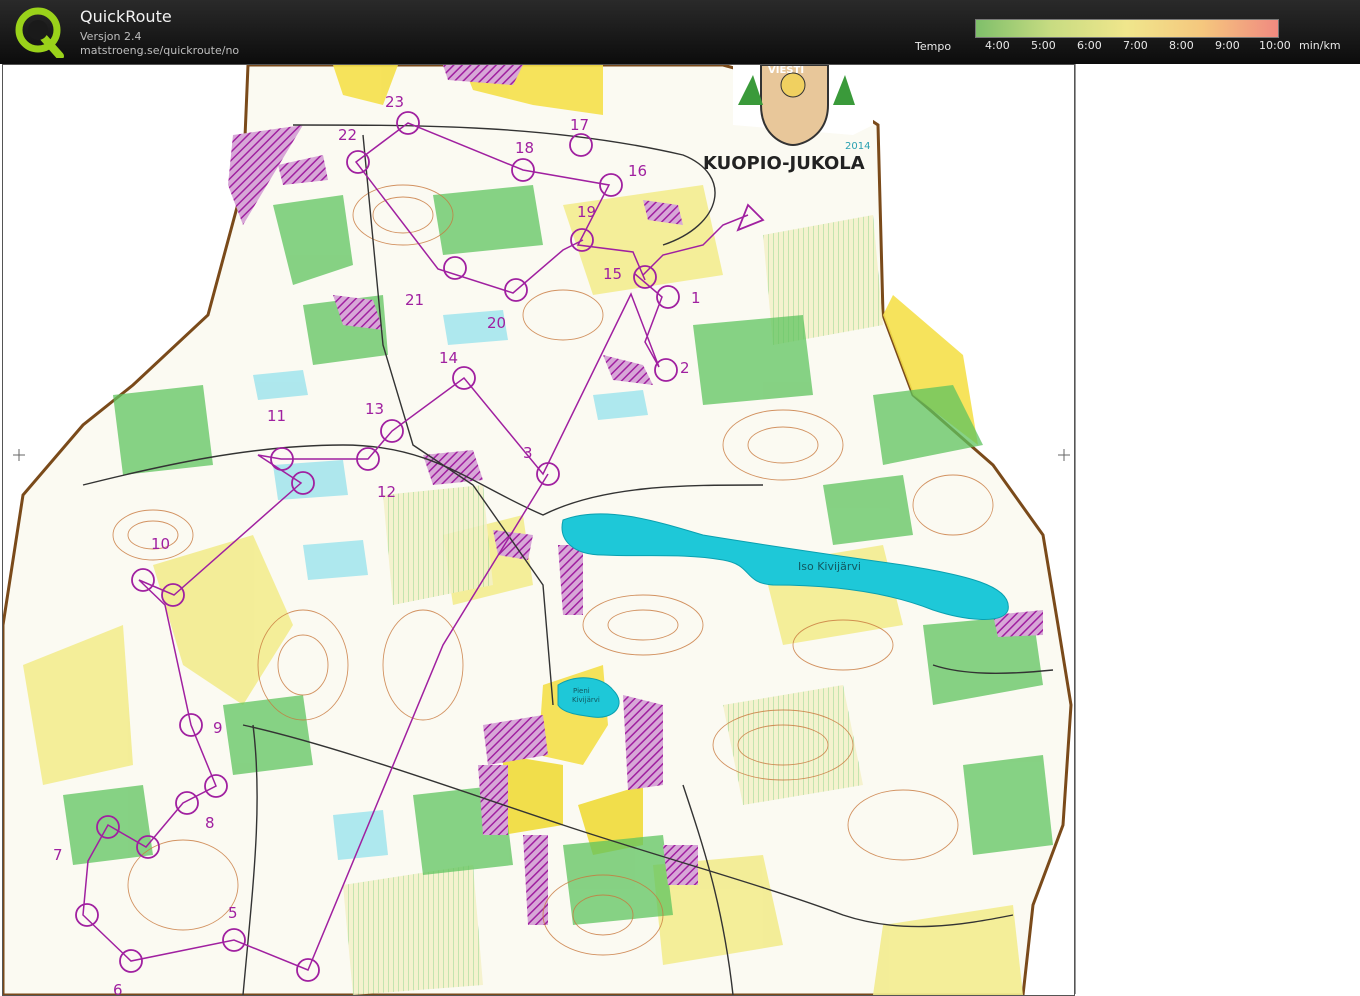 The width and height of the screenshot is (1360, 996). What do you see at coordinates (160, 544) in the screenshot?
I see `control-label: 10` at bounding box center [160, 544].